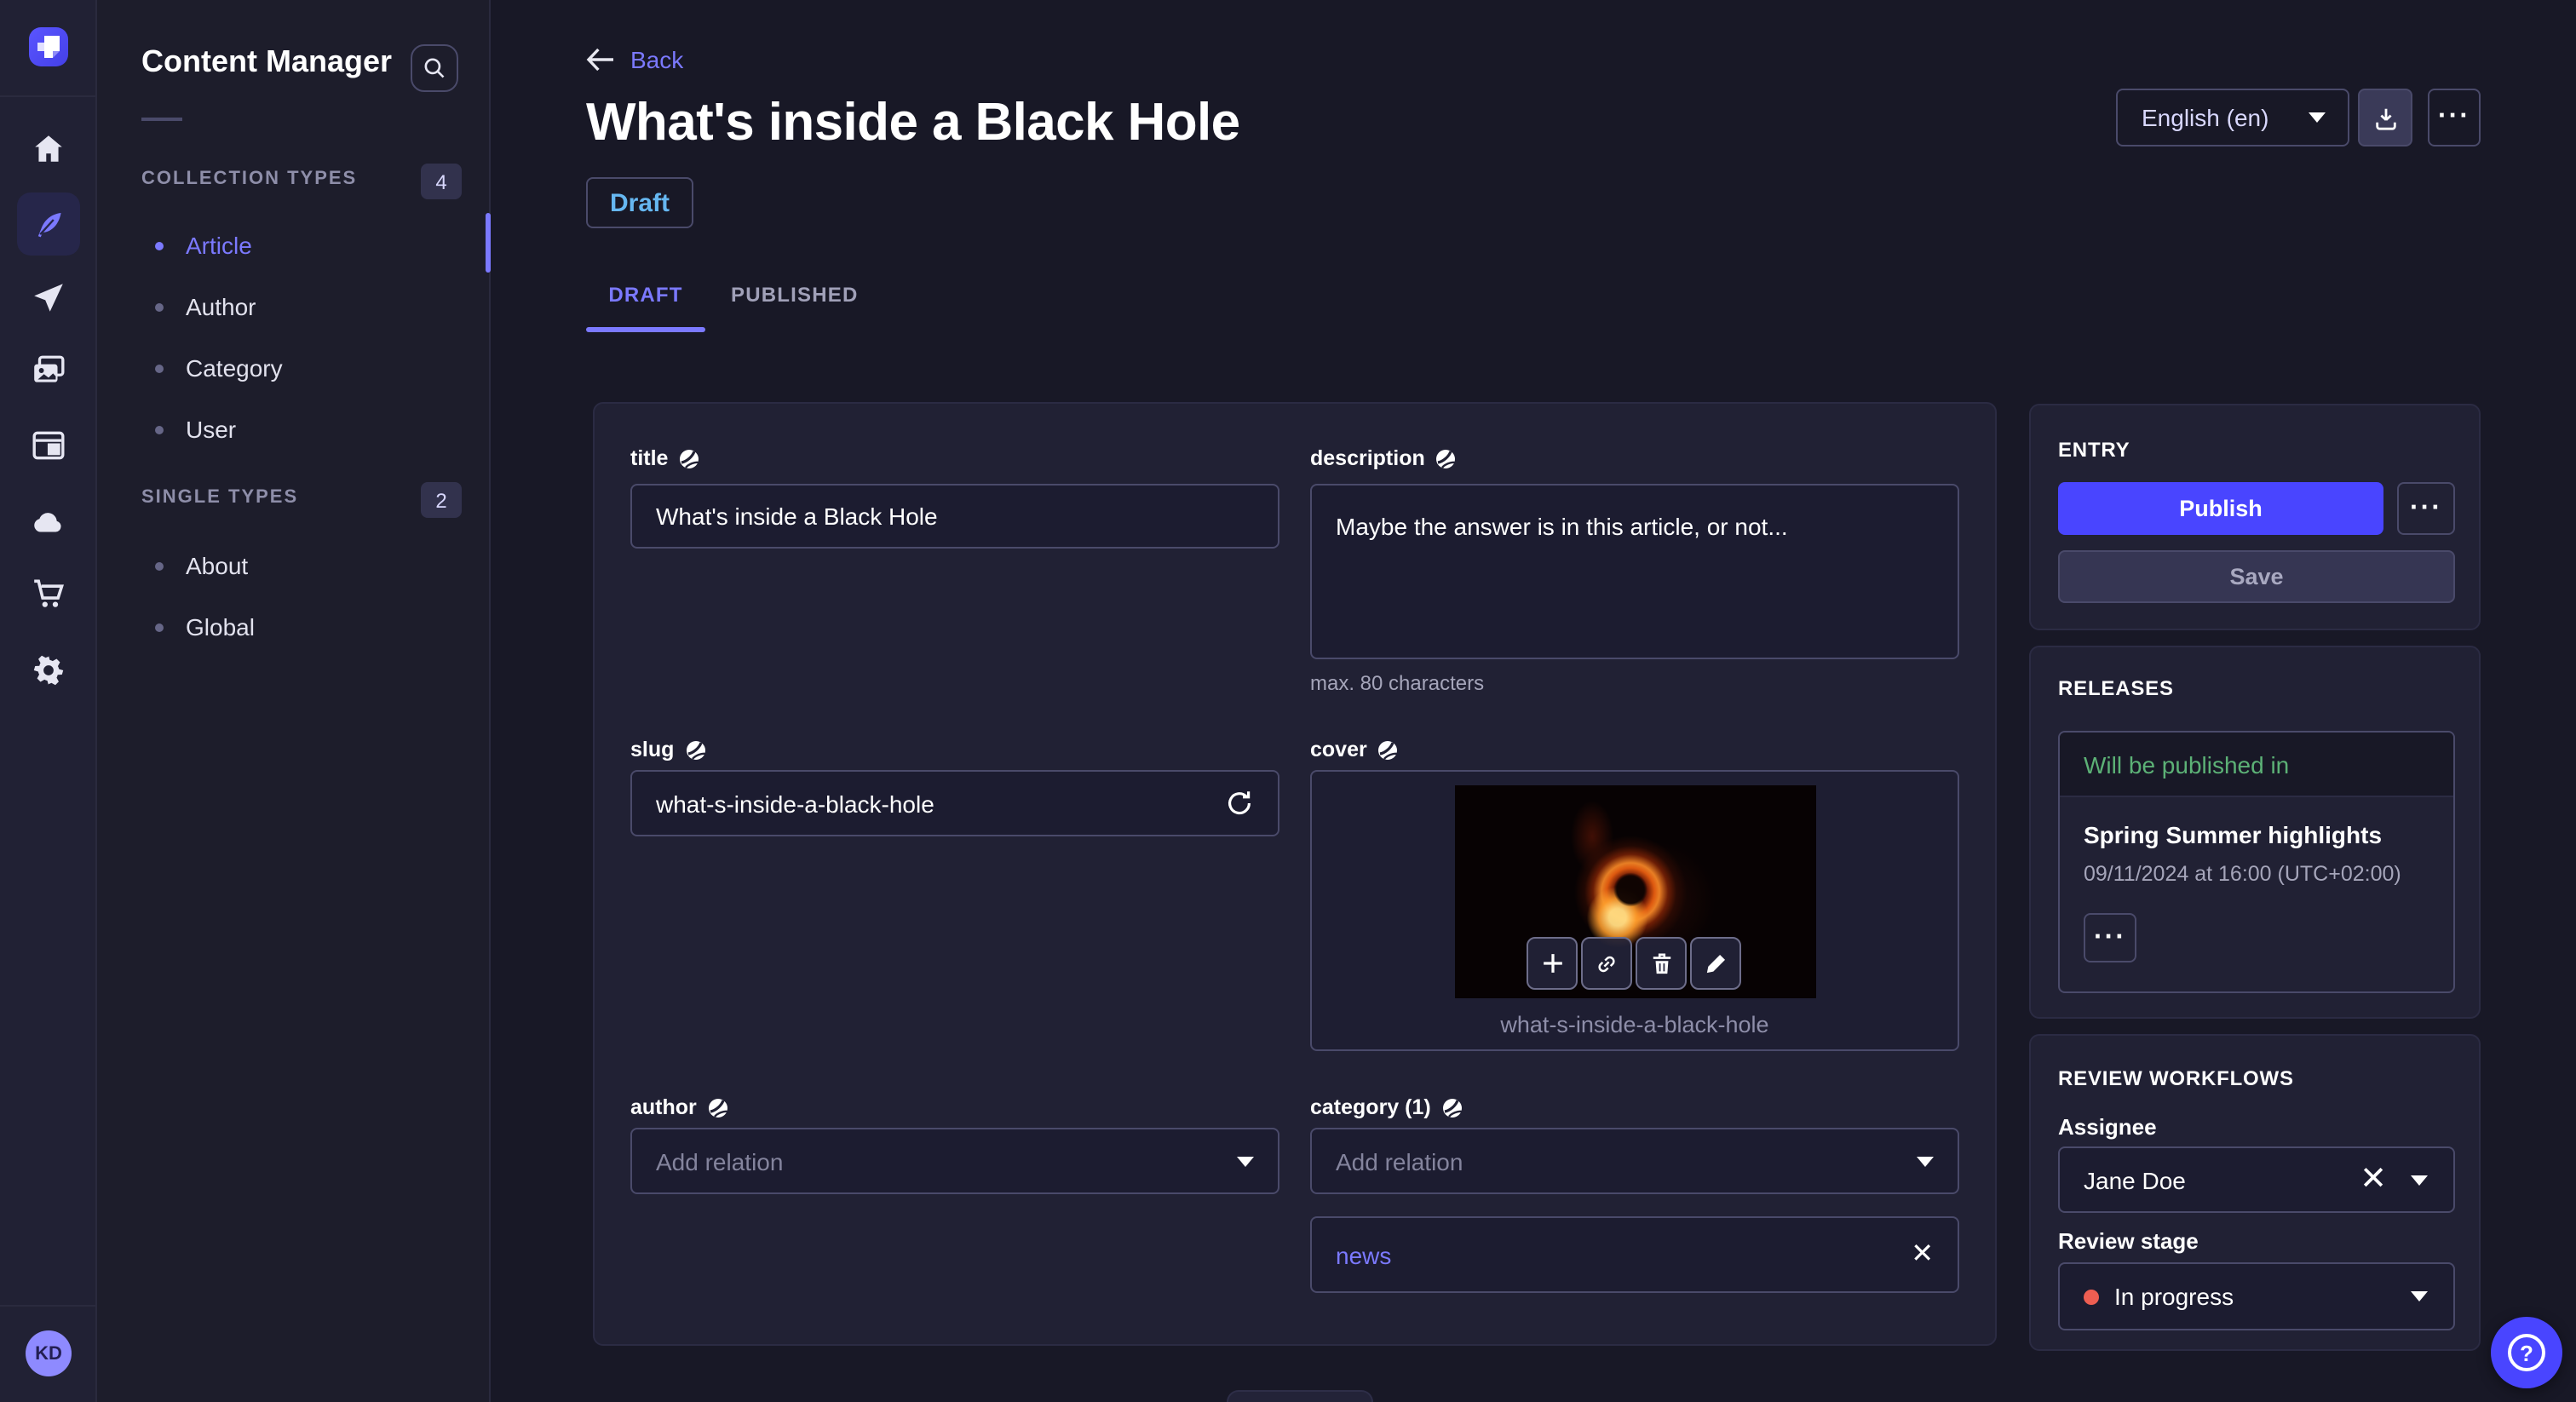  I want to click on category-relation-item: news ✕, so click(1634, 1254).